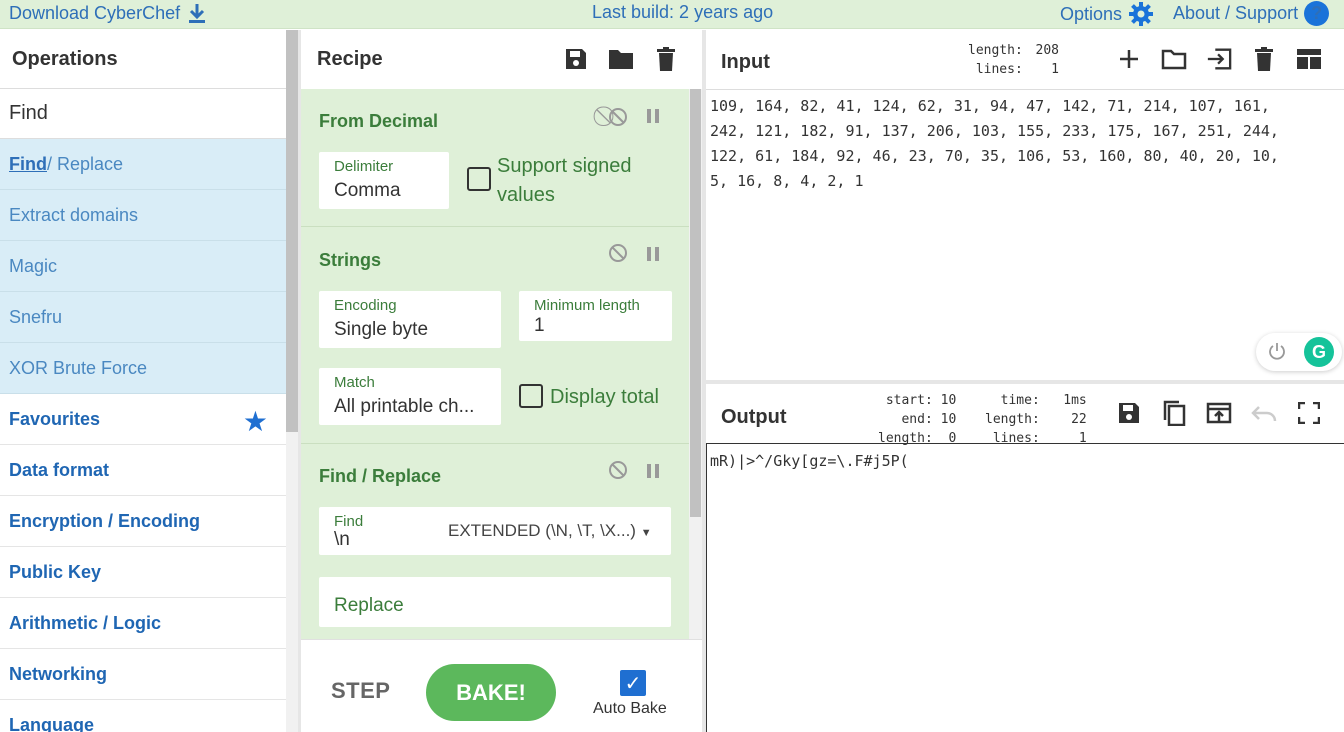 The width and height of the screenshot is (1344, 732). I want to click on display-total-checkbox, so click(531, 396).